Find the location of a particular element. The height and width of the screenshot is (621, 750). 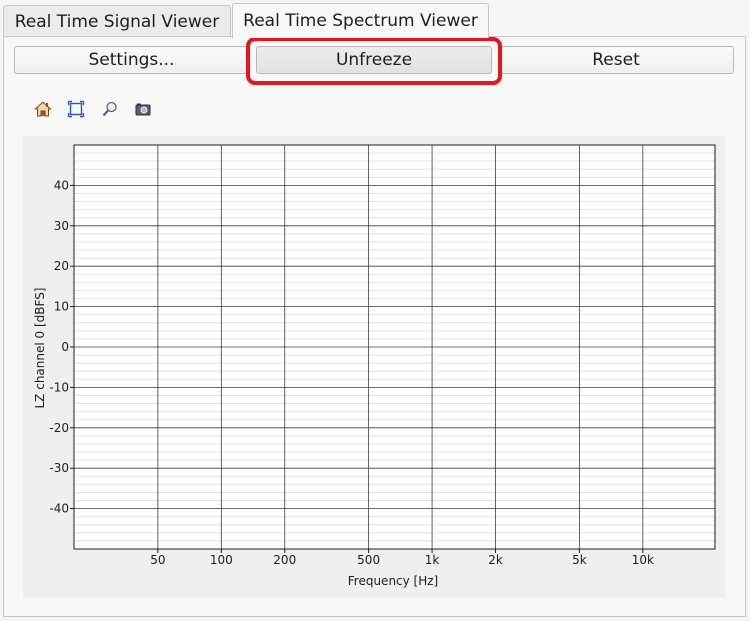

x-tick-label: 500 is located at coordinates (368, 560).